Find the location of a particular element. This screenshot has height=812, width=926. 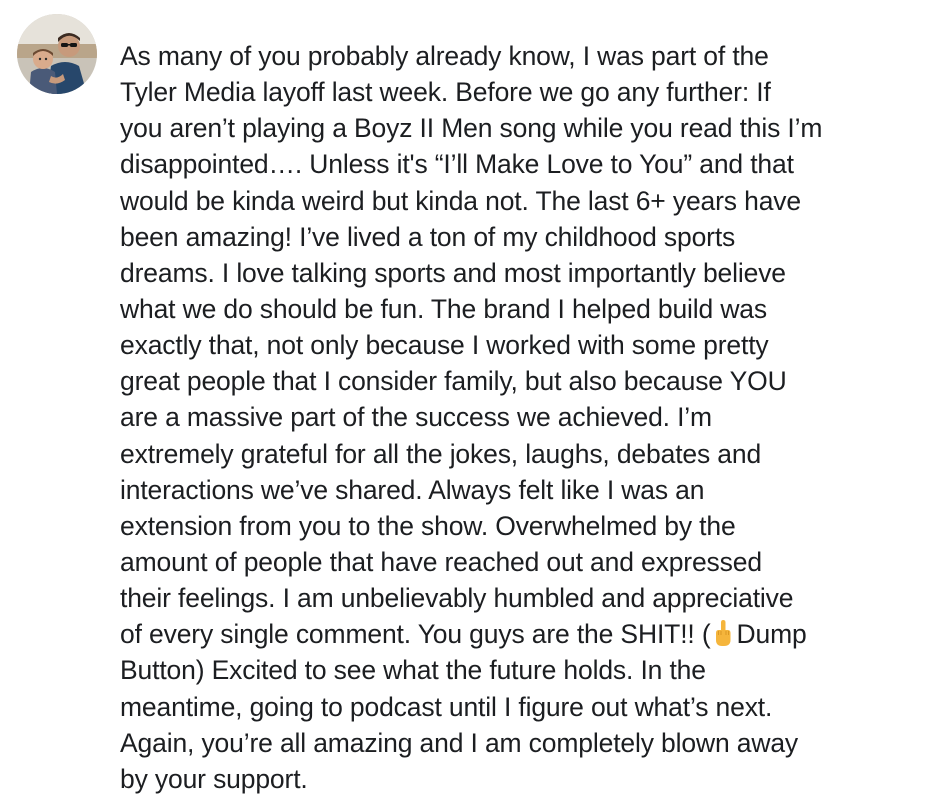

avatar-photo is located at coordinates (57, 54).